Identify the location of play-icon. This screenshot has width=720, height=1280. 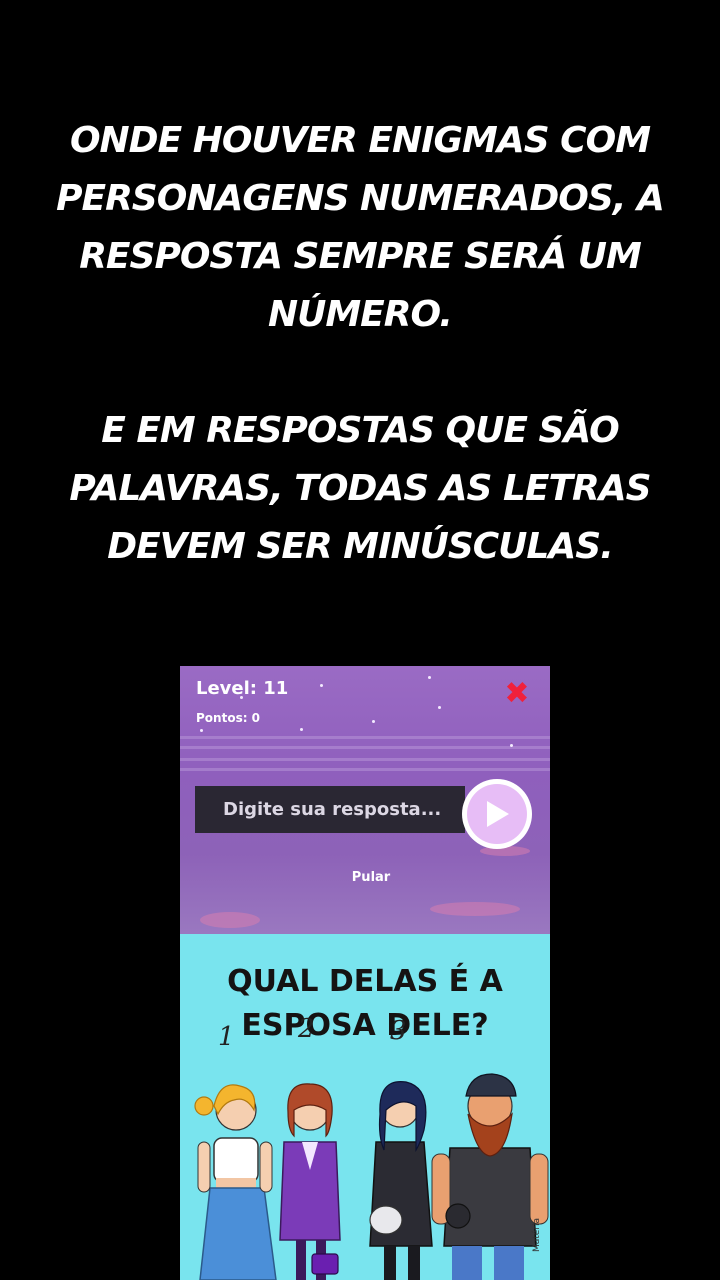
(497, 814).